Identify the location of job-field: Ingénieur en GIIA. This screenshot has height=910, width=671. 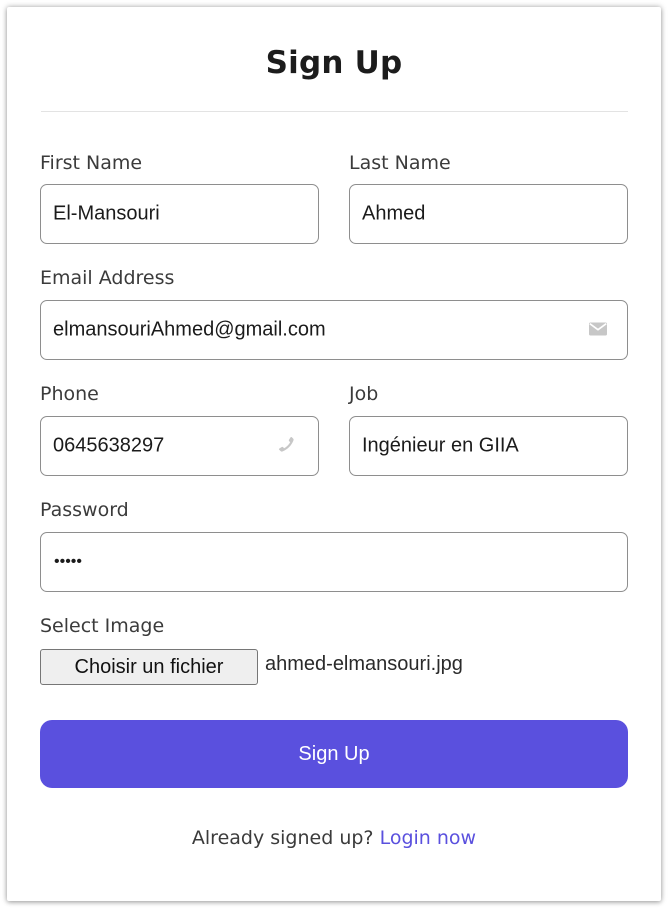
(488, 446).